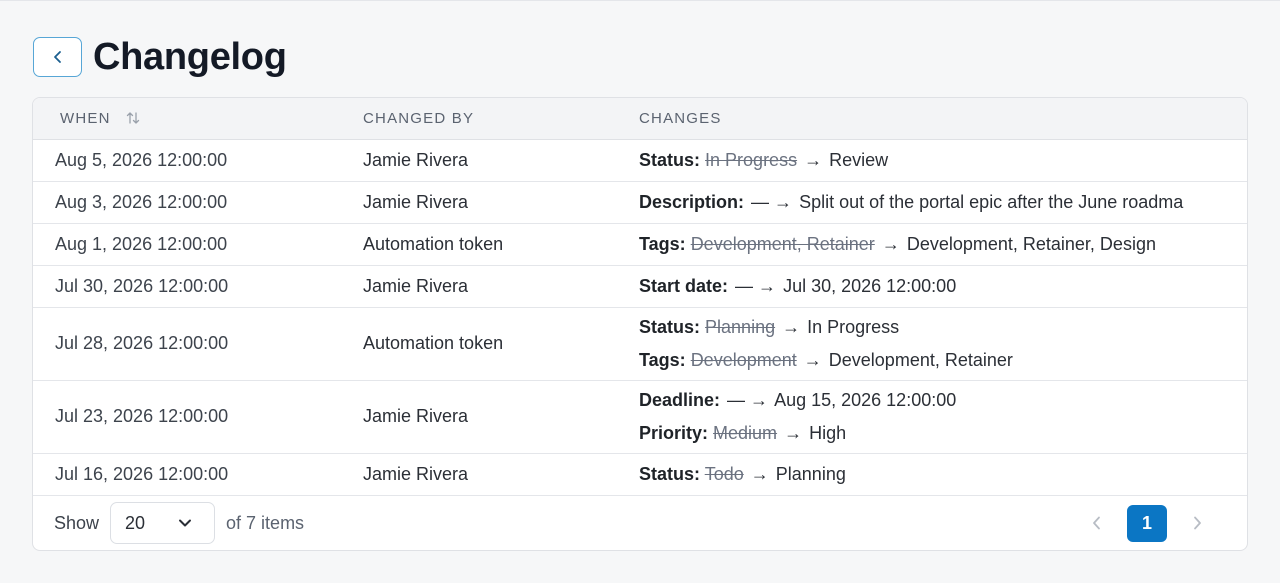 Image resolution: width=1280 pixels, height=583 pixels. Describe the element at coordinates (1031, 243) in the screenshot. I see `change-new-value: Development, Retainer, Design` at that location.